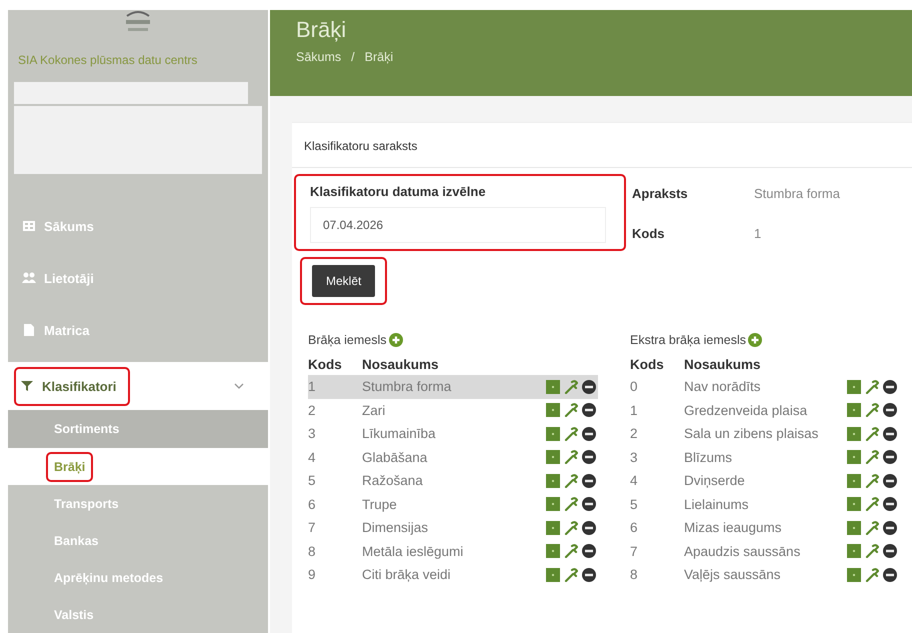 Image resolution: width=912 pixels, height=633 pixels. I want to click on table-cell-text: Vaļējs saussāns, so click(733, 575).